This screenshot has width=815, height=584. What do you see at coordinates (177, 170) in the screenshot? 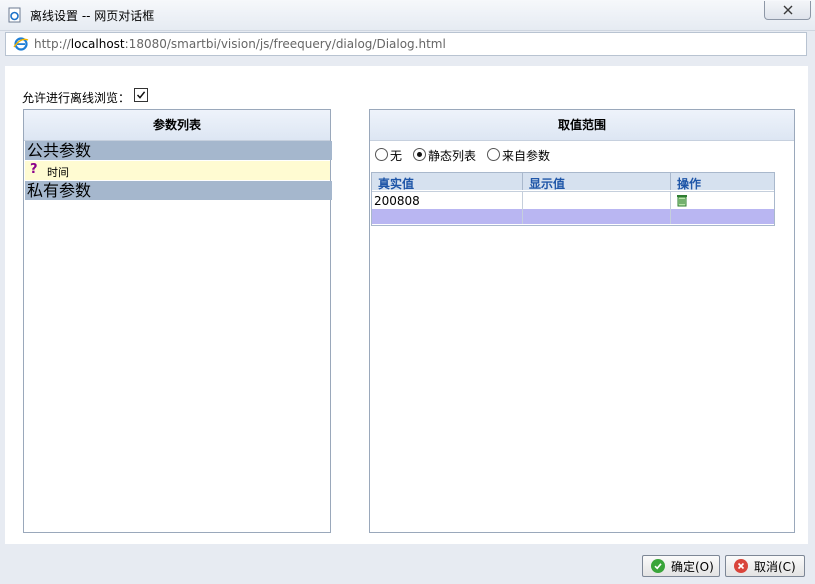
I see `param-item-time: ? 时间` at bounding box center [177, 170].